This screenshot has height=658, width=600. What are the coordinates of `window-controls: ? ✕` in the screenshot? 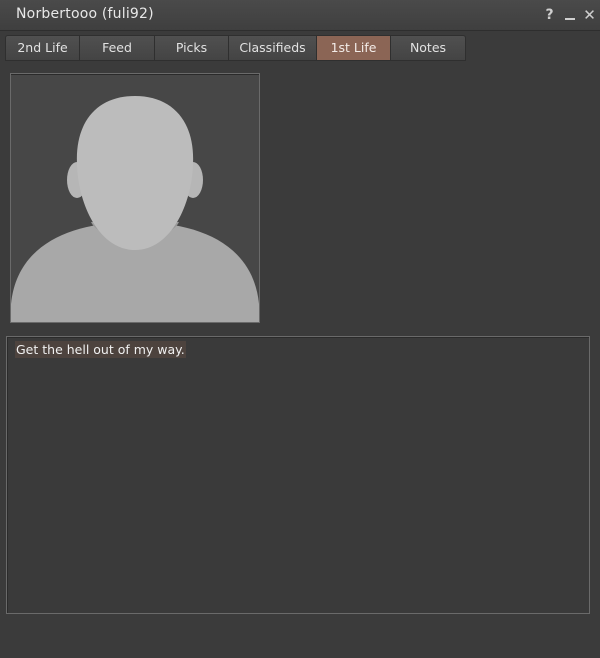 It's located at (566, 15).